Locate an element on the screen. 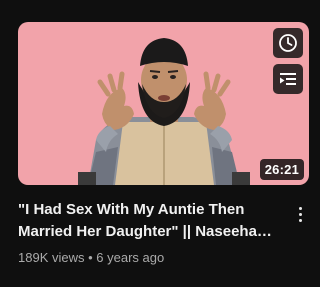 The height and width of the screenshot is (287, 320). add-to-queue-button is located at coordinates (288, 79).